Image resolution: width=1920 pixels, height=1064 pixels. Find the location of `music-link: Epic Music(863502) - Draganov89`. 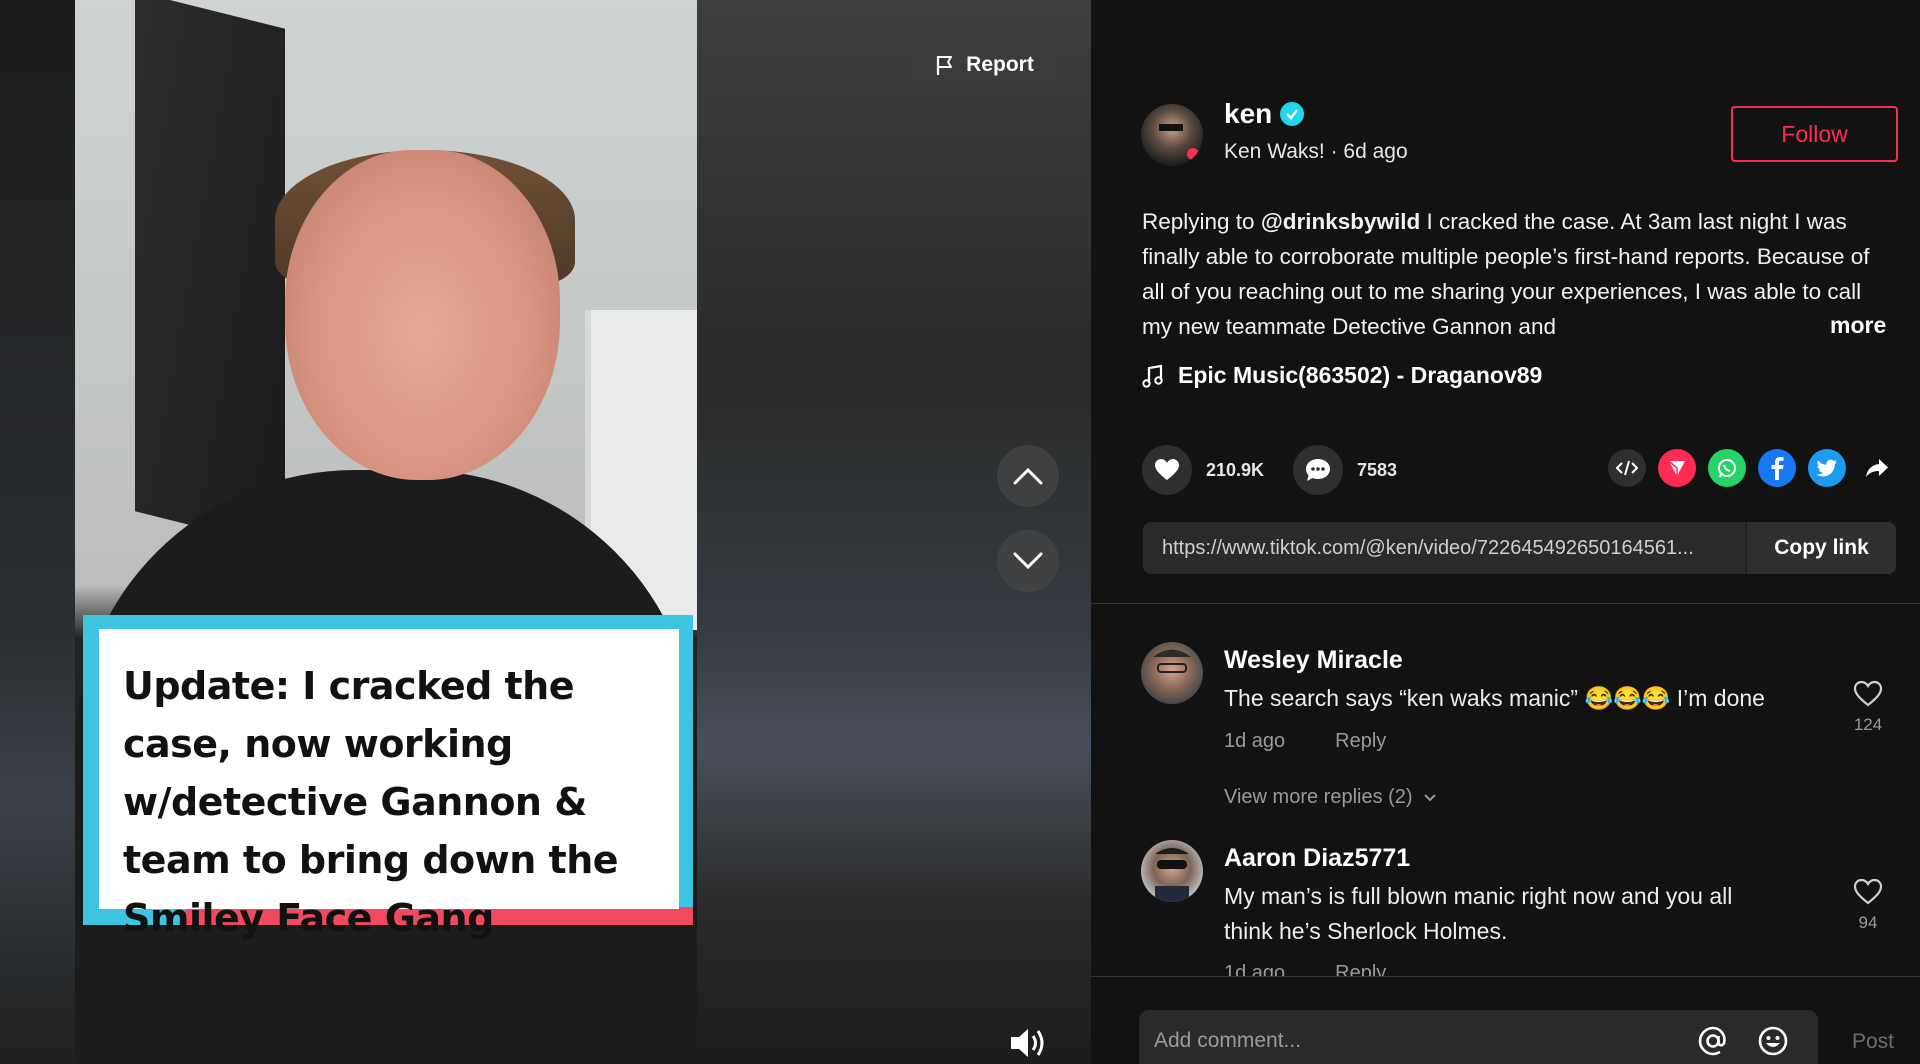

music-link: Epic Music(863502) - Draganov89 is located at coordinates (1342, 375).